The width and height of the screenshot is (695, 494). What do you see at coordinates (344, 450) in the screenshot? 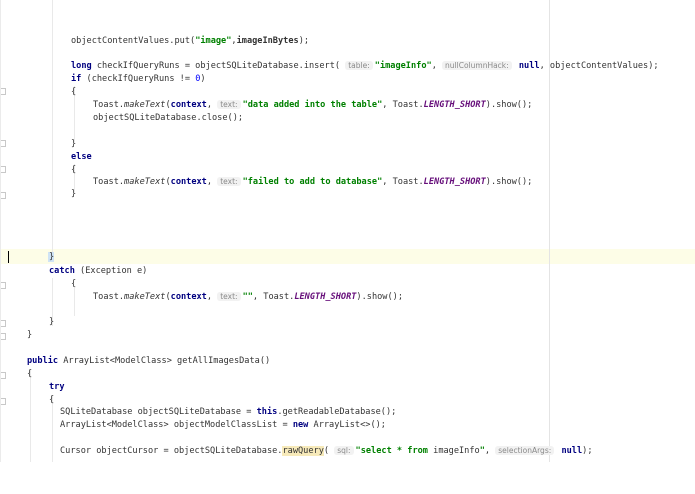
I see `parameter-hint: sql:` at bounding box center [344, 450].